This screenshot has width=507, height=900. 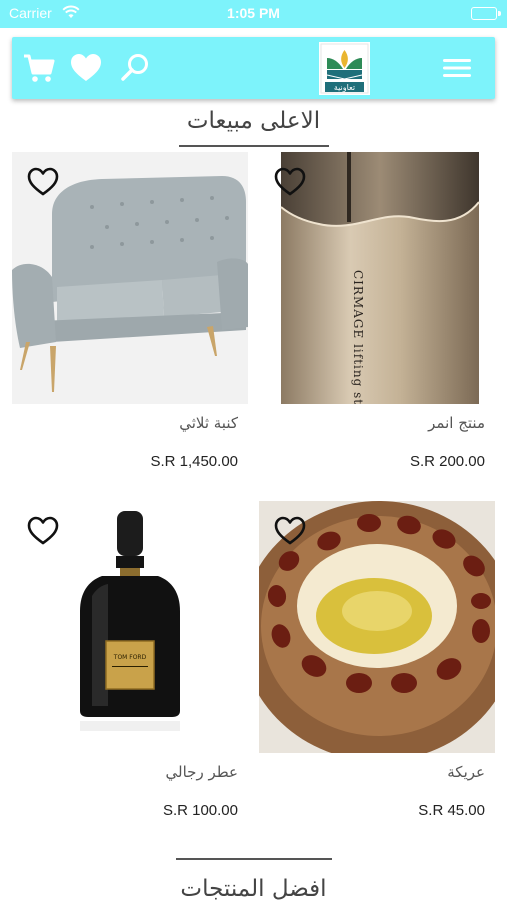 I want to click on clock: 1:05 PM, so click(x=253, y=13).